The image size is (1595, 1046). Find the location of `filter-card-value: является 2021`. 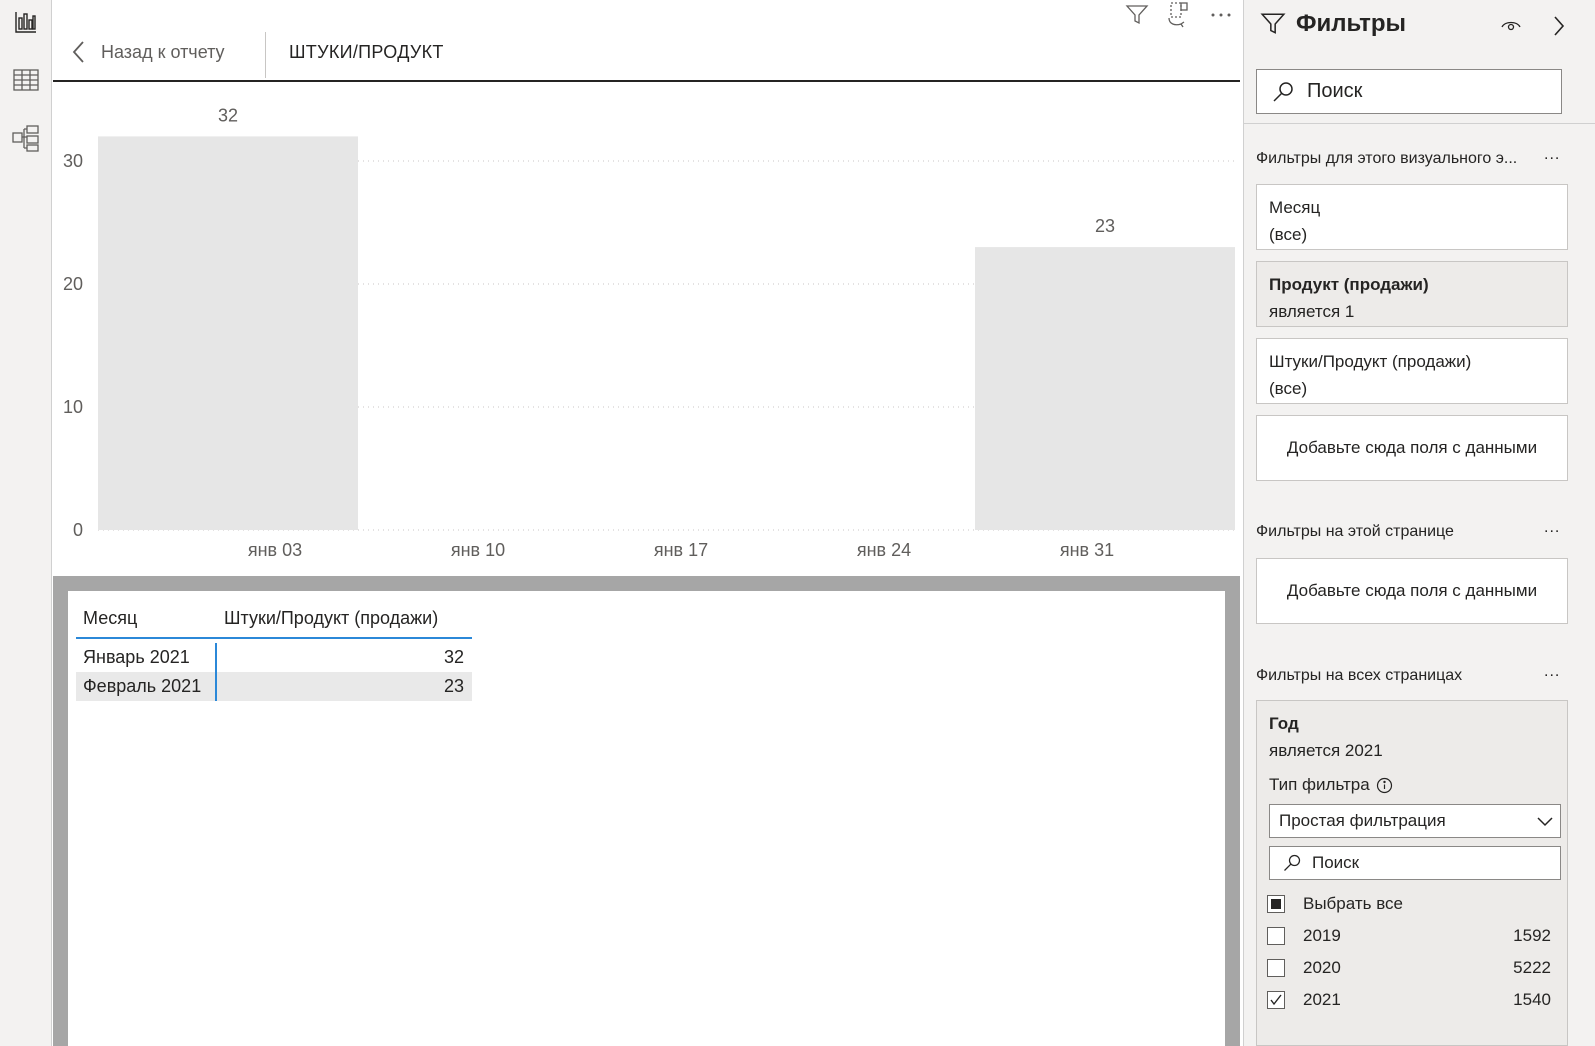

filter-card-value: является 2021 is located at coordinates (1326, 750).